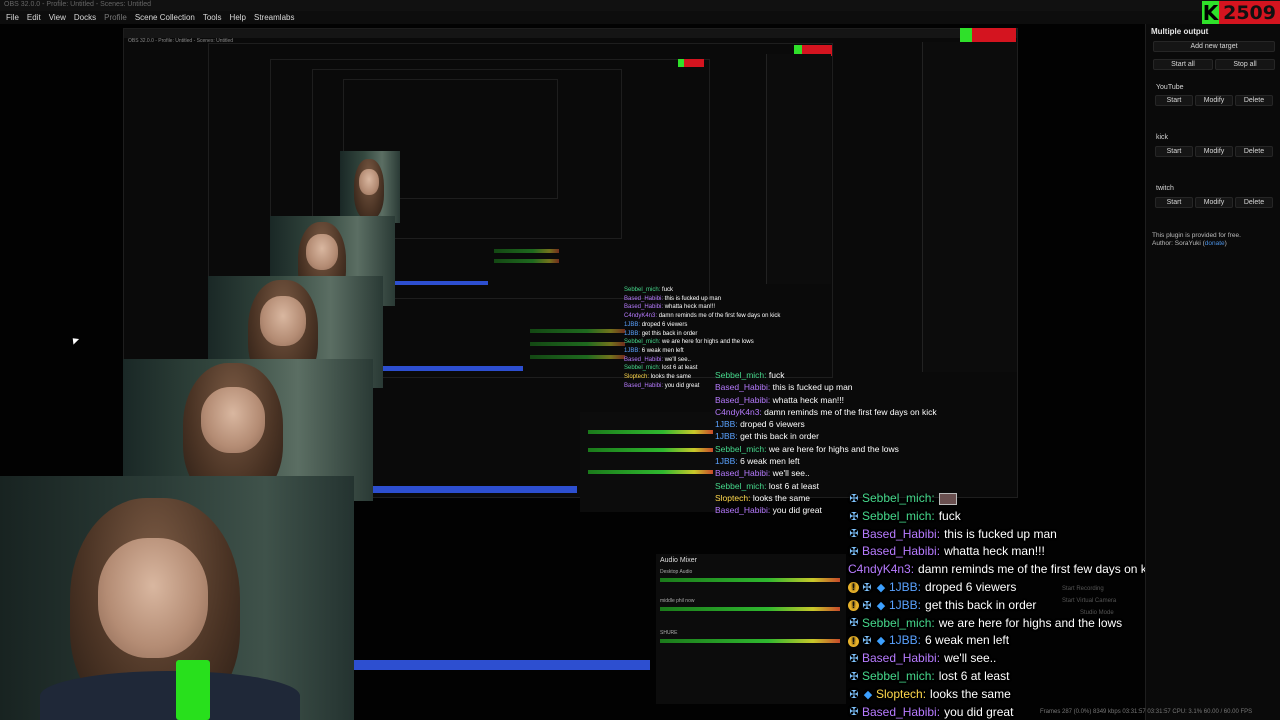 The height and width of the screenshot is (720, 1280). I want to click on kick-start-button: Start, so click(1174, 151).